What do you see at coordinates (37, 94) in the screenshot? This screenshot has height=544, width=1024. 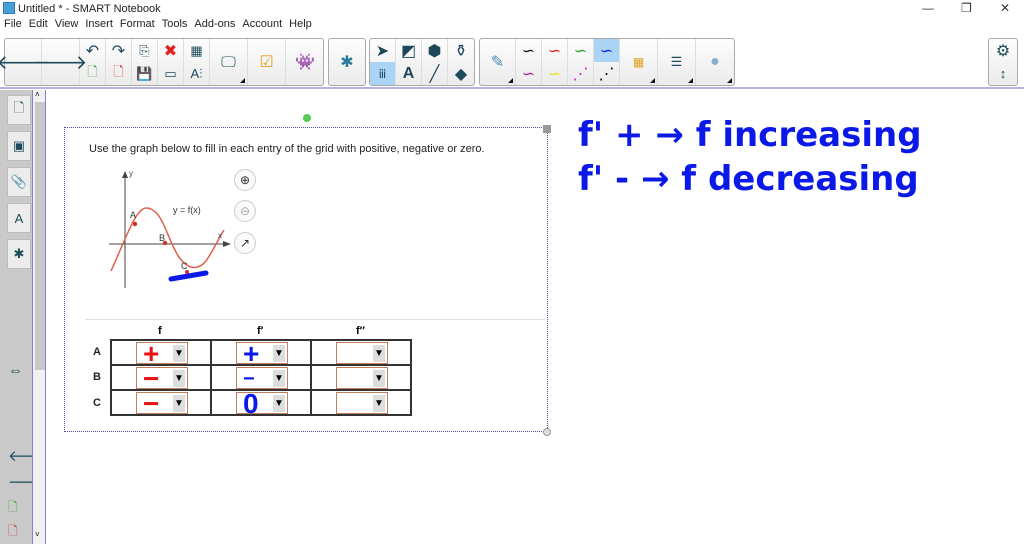 I see `scroll-up-icon: ˄` at bounding box center [37, 94].